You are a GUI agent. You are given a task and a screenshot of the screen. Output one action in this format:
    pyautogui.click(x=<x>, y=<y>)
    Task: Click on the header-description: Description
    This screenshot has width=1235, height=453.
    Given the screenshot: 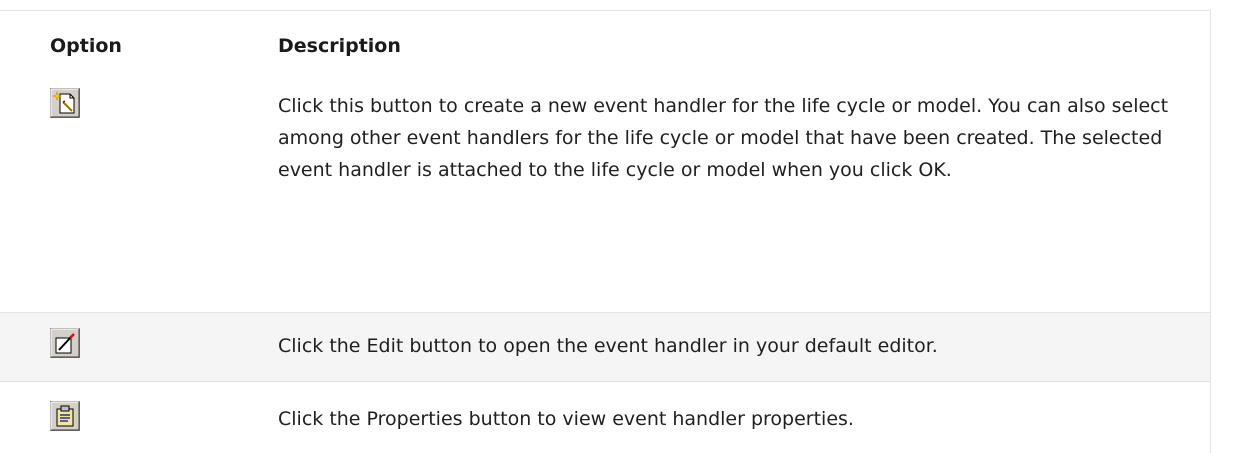 What is the action you would take?
    pyautogui.click(x=339, y=46)
    